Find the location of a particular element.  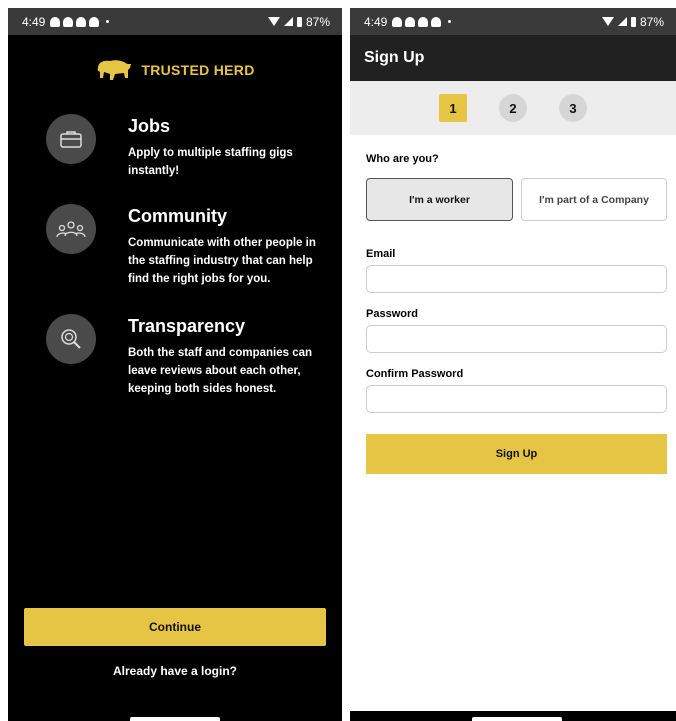

step-indicator: 1 2 3 is located at coordinates (513, 108).